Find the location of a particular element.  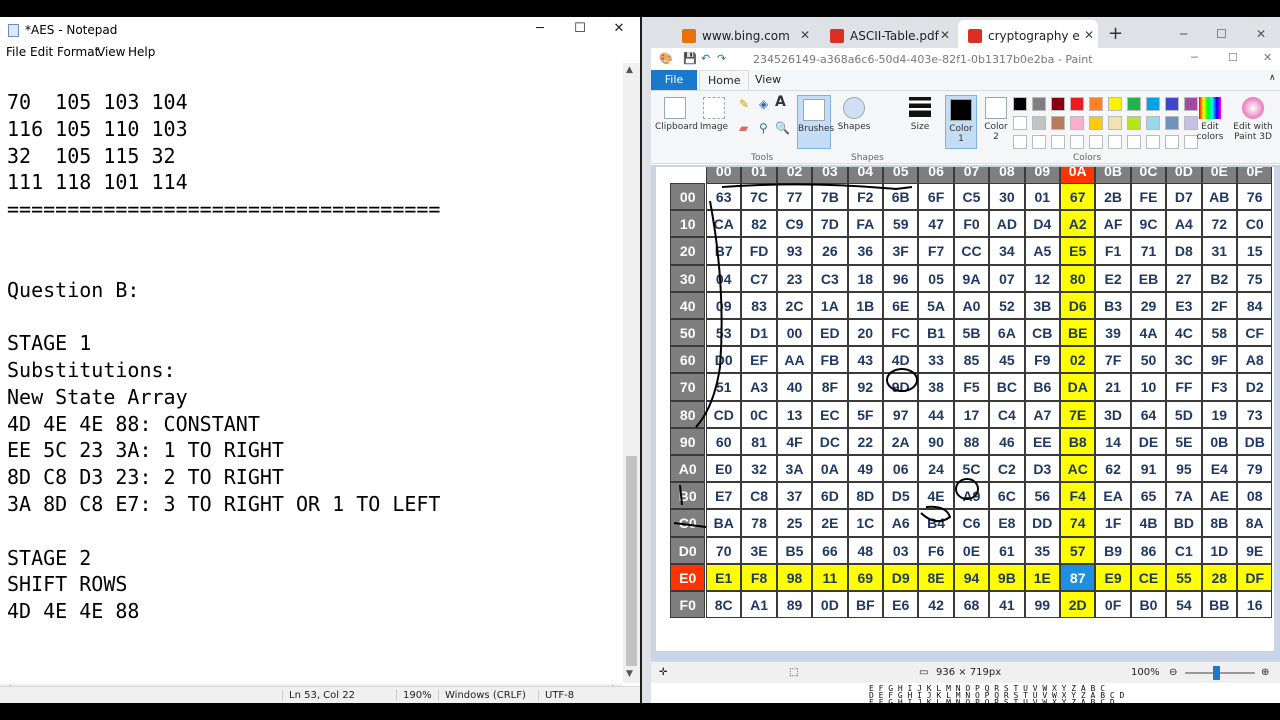

sbox-cell: C9 is located at coordinates (794, 224).